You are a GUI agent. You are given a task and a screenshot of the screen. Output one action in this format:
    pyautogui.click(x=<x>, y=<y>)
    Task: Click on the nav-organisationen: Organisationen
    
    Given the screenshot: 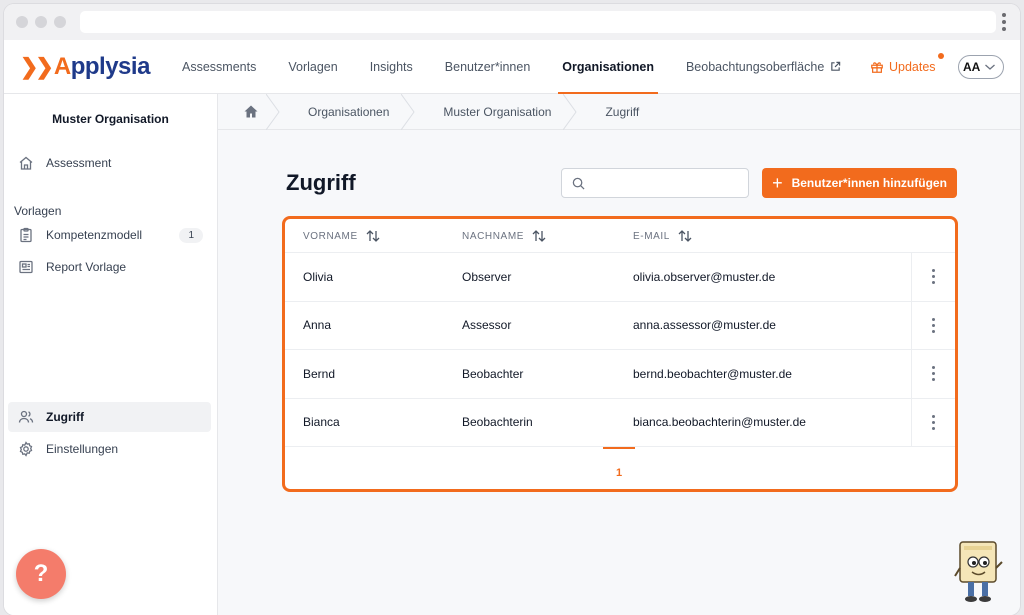 What is the action you would take?
    pyautogui.click(x=608, y=67)
    